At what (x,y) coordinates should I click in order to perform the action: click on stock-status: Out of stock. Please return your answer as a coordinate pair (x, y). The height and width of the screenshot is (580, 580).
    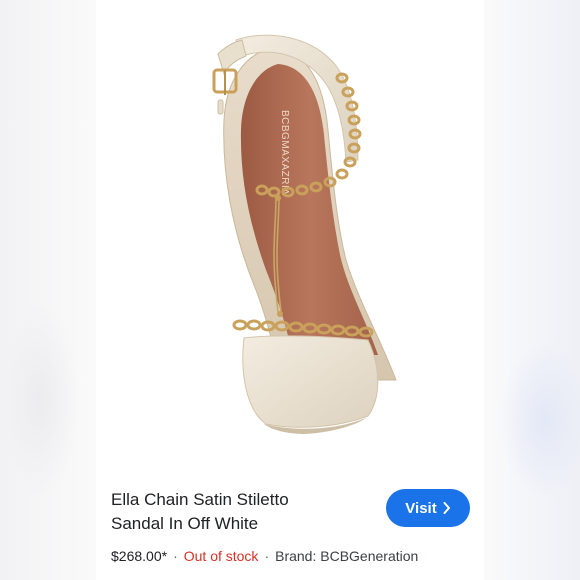
    Looking at the image, I should click on (221, 556).